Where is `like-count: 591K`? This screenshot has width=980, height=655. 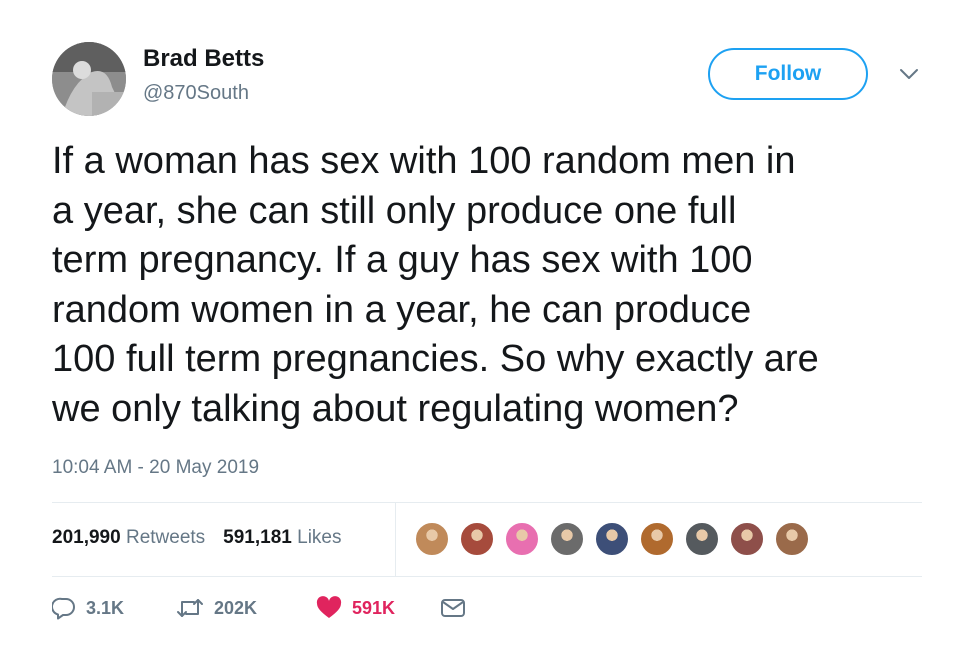 like-count: 591K is located at coordinates (374, 607).